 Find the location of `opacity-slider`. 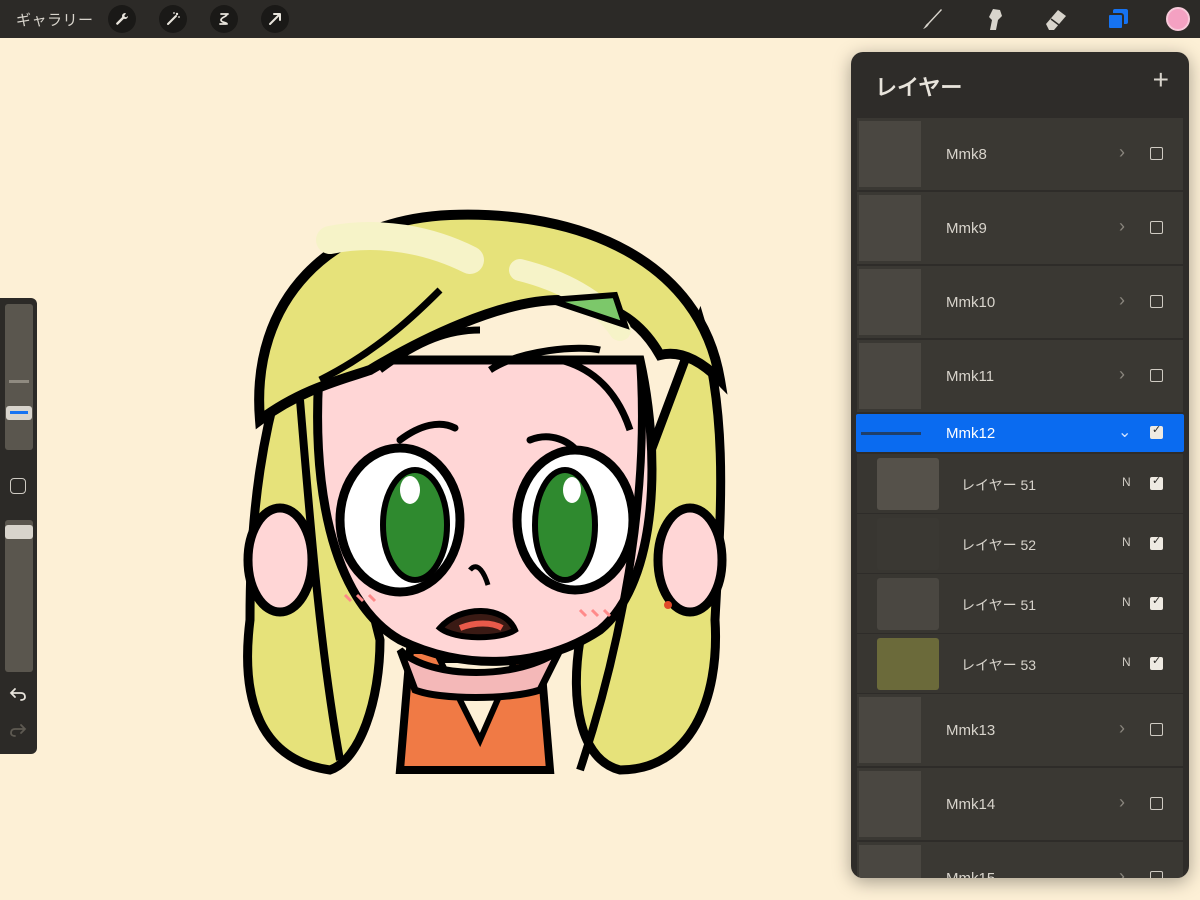

opacity-slider is located at coordinates (19, 596).